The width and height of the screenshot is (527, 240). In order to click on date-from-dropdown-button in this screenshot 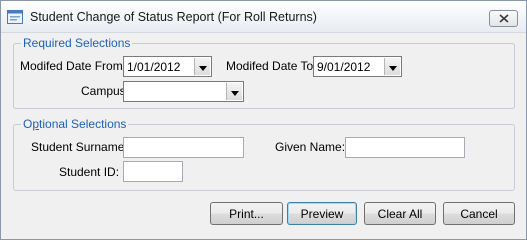, I will do `click(202, 66)`.